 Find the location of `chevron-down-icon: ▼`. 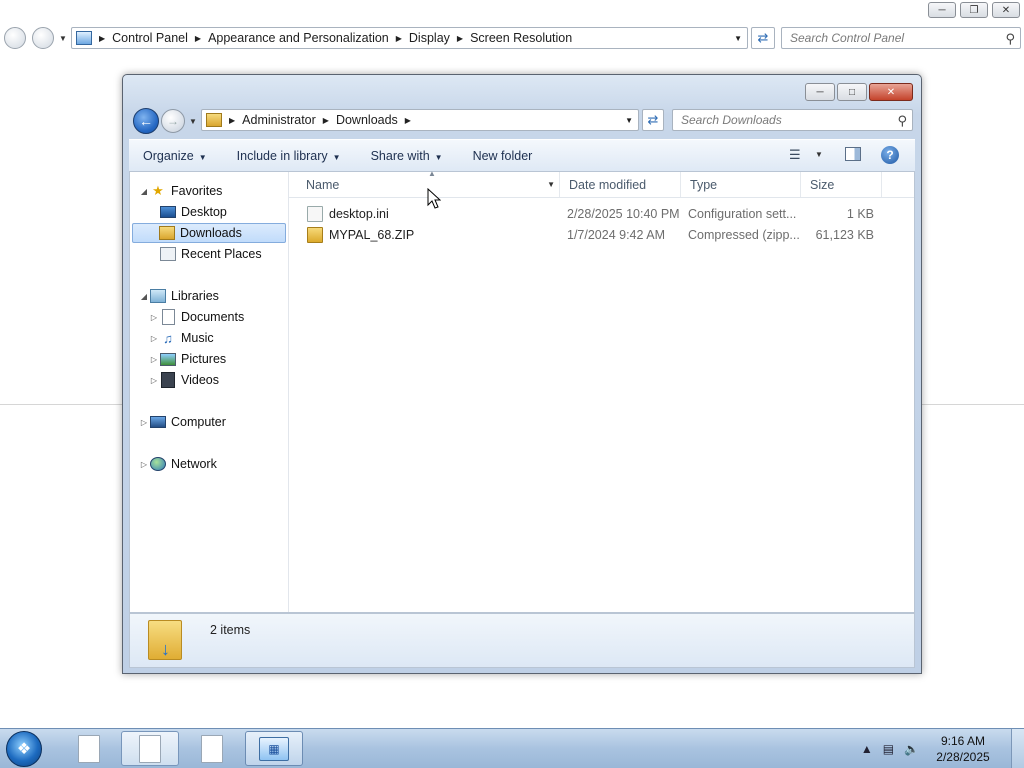

chevron-down-icon: ▼ is located at coordinates (336, 157).